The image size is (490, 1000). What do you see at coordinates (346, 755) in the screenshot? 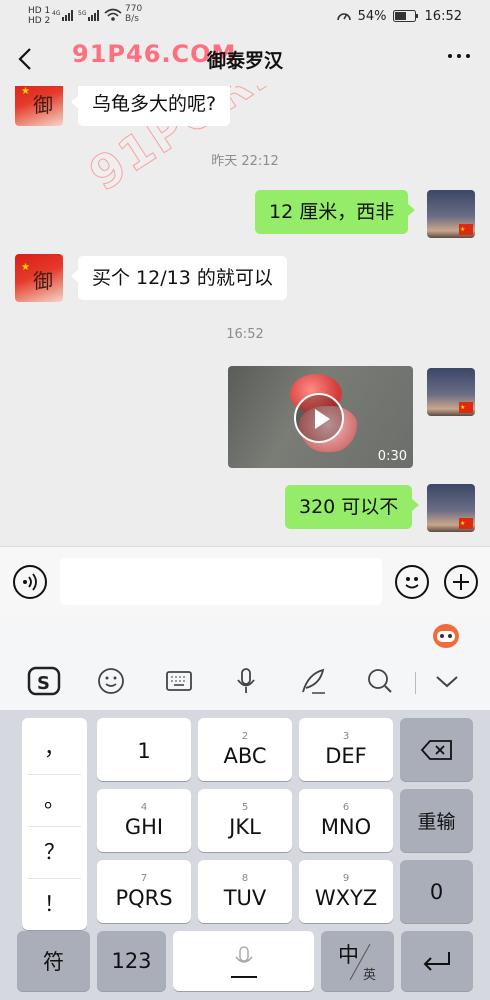
I see `key-label: DEF` at bounding box center [346, 755].